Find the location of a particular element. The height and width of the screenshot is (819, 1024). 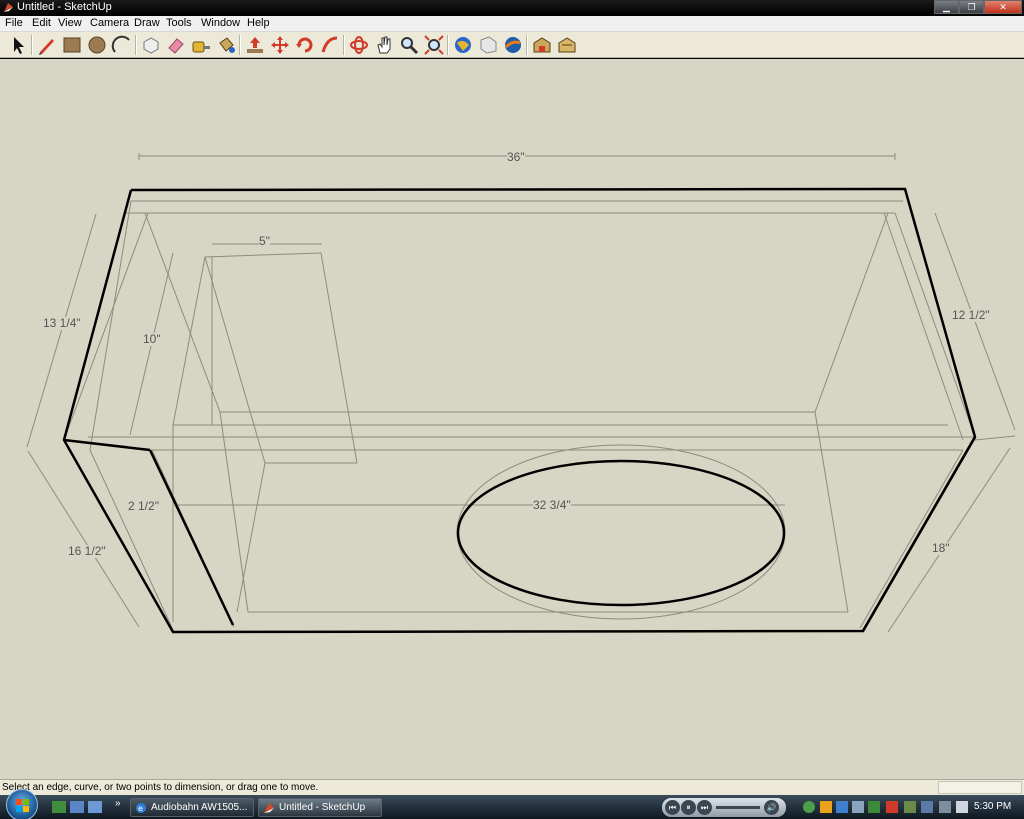

menu-edit: Edit is located at coordinates (41, 23).